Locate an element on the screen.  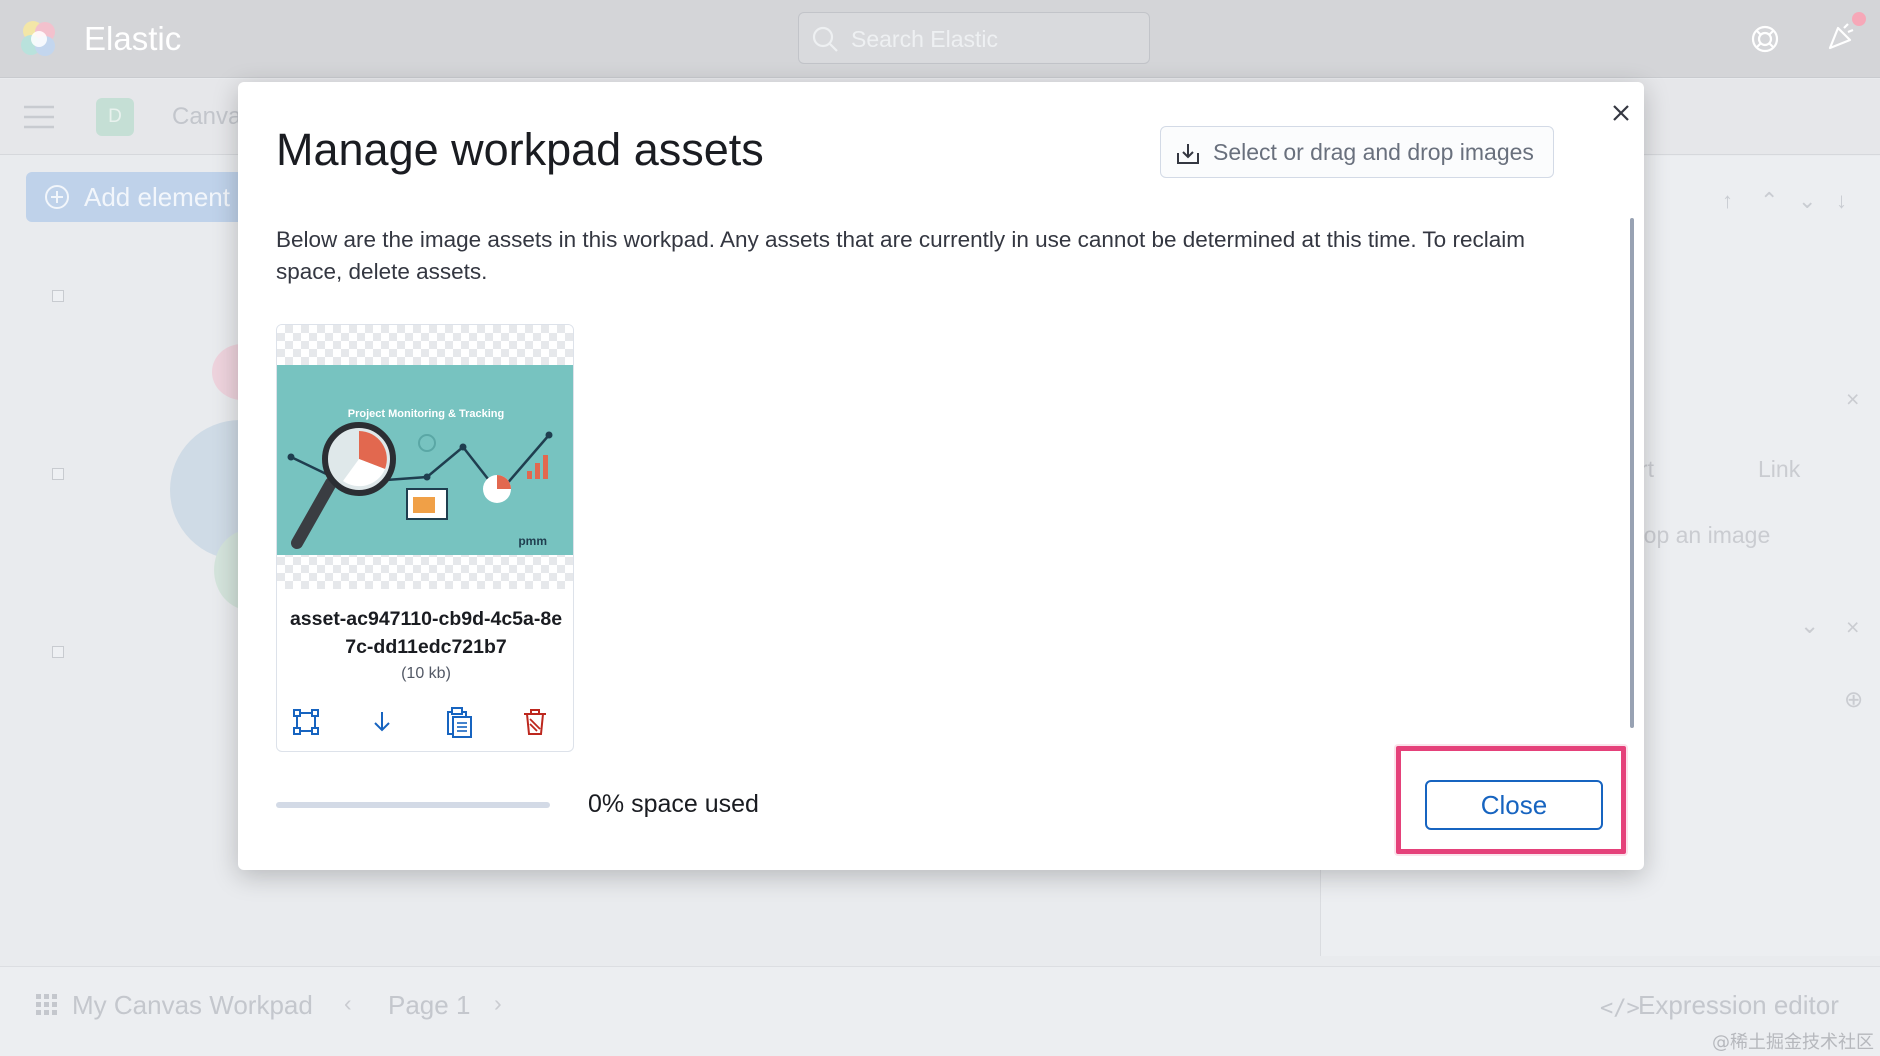
chevron-down-icon: ⌄ is located at coordinates (1809, 625).